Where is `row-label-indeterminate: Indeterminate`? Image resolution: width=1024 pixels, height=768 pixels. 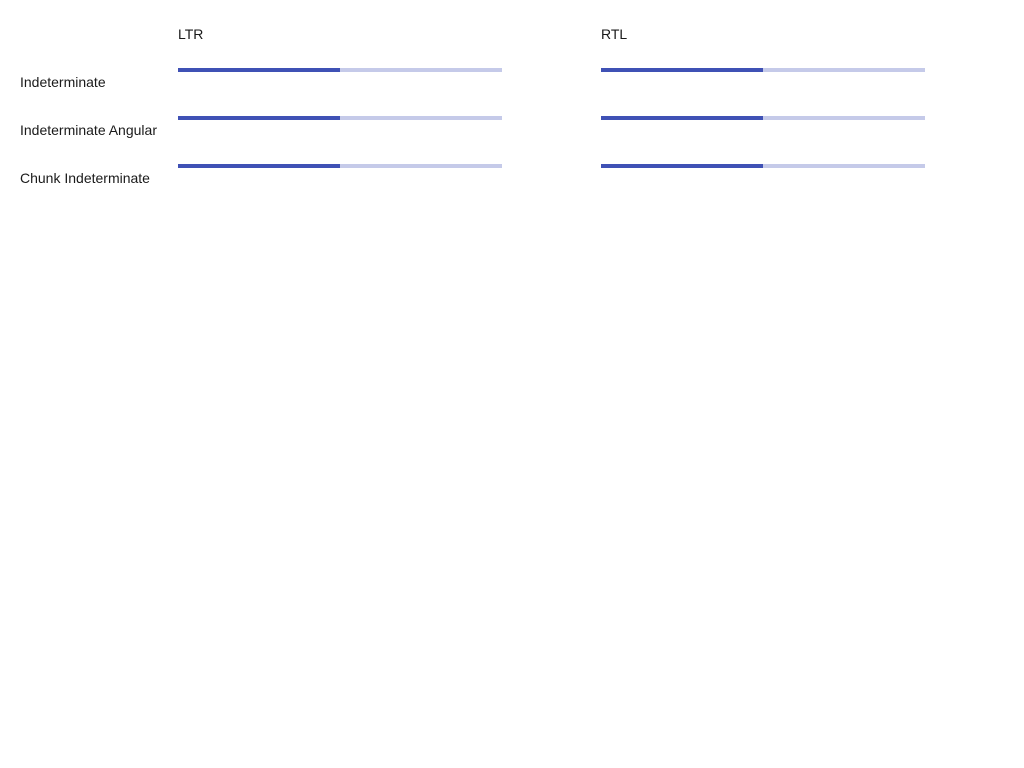 row-label-indeterminate: Indeterminate is located at coordinates (63, 82).